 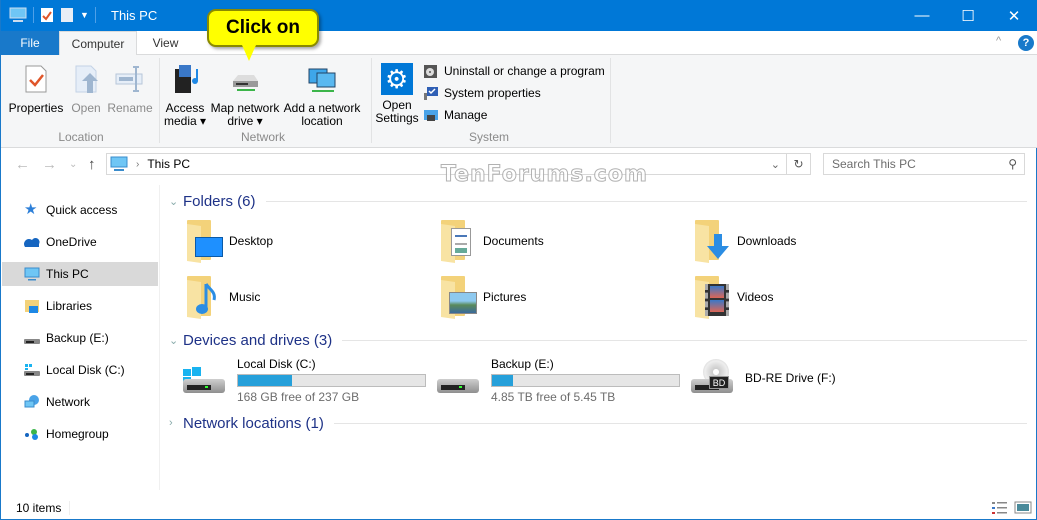 What do you see at coordinates (519, 15) in the screenshot?
I see `title-bar: ▼ This PC — ☐ ✕` at bounding box center [519, 15].